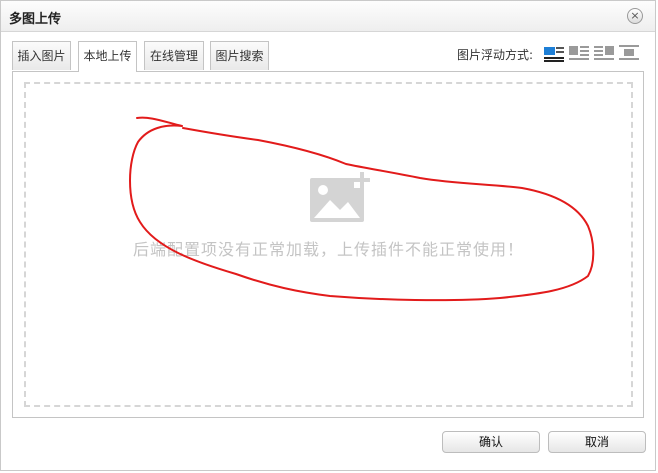  Describe the element at coordinates (35, 19) in the screenshot. I see `dialog-title: 多图上传` at that location.